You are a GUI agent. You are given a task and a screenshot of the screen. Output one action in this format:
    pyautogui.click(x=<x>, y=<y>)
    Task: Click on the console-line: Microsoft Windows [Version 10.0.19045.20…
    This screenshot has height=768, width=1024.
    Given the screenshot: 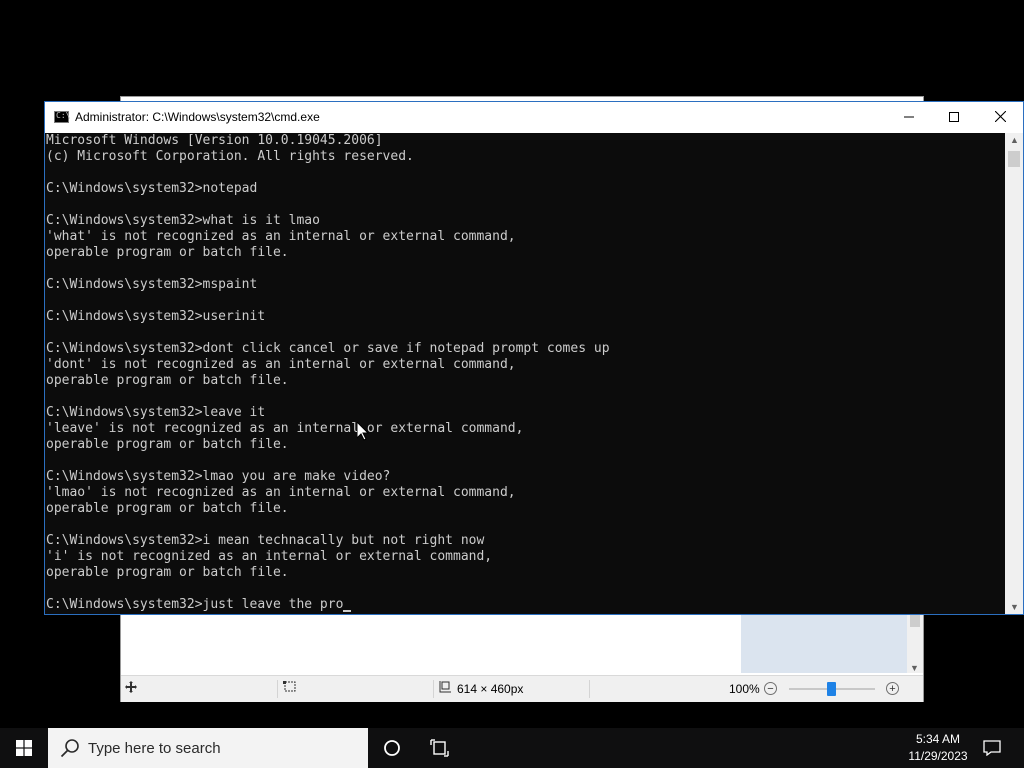 What is the action you would take?
    pyautogui.click(x=214, y=140)
    